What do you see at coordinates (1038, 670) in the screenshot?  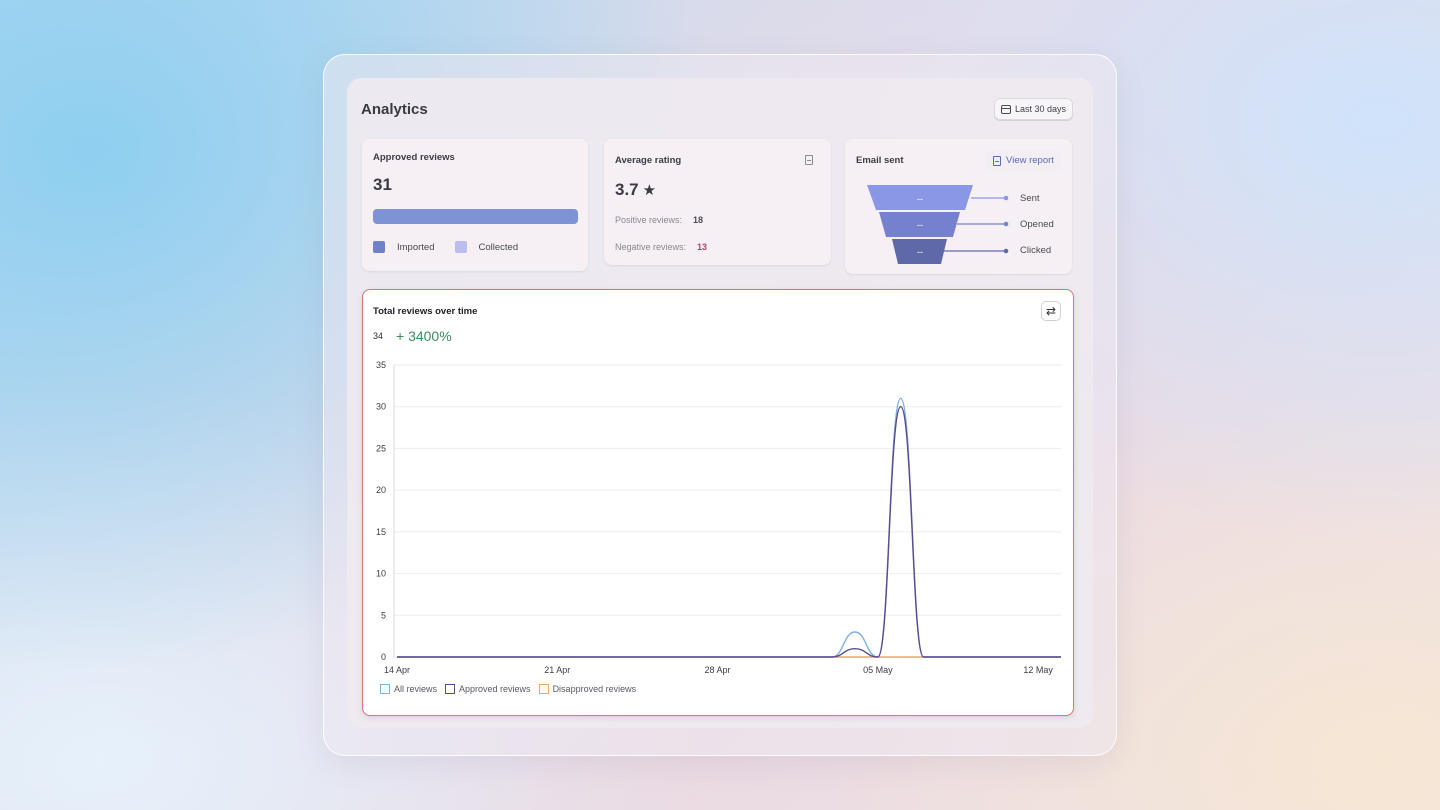 I see `x-tick-label: 12 May` at bounding box center [1038, 670].